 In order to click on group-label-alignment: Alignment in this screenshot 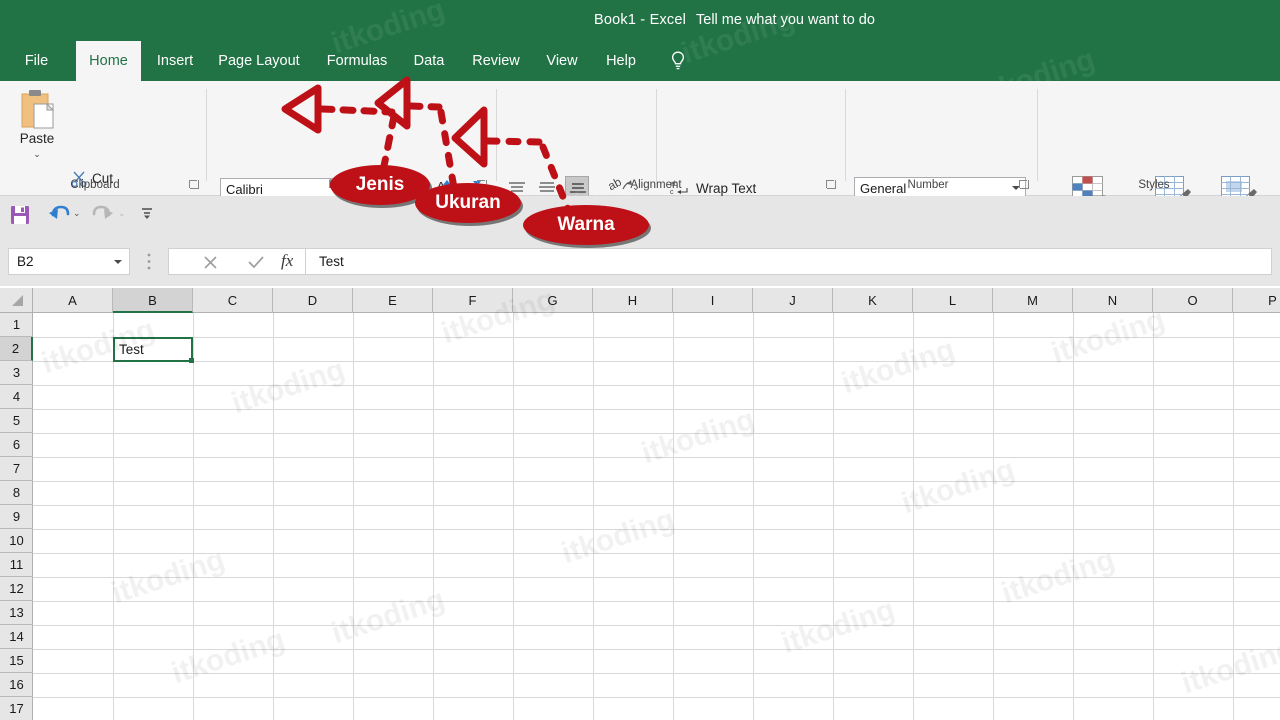, I will do `click(656, 185)`.